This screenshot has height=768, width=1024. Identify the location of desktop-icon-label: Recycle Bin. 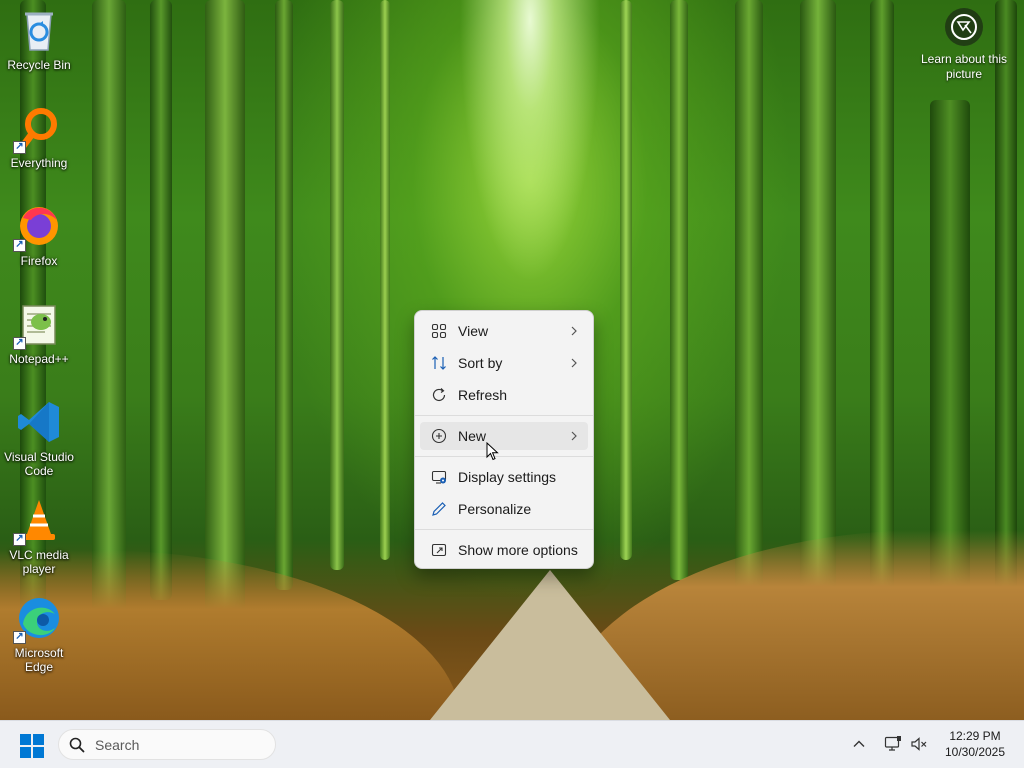
(39, 65).